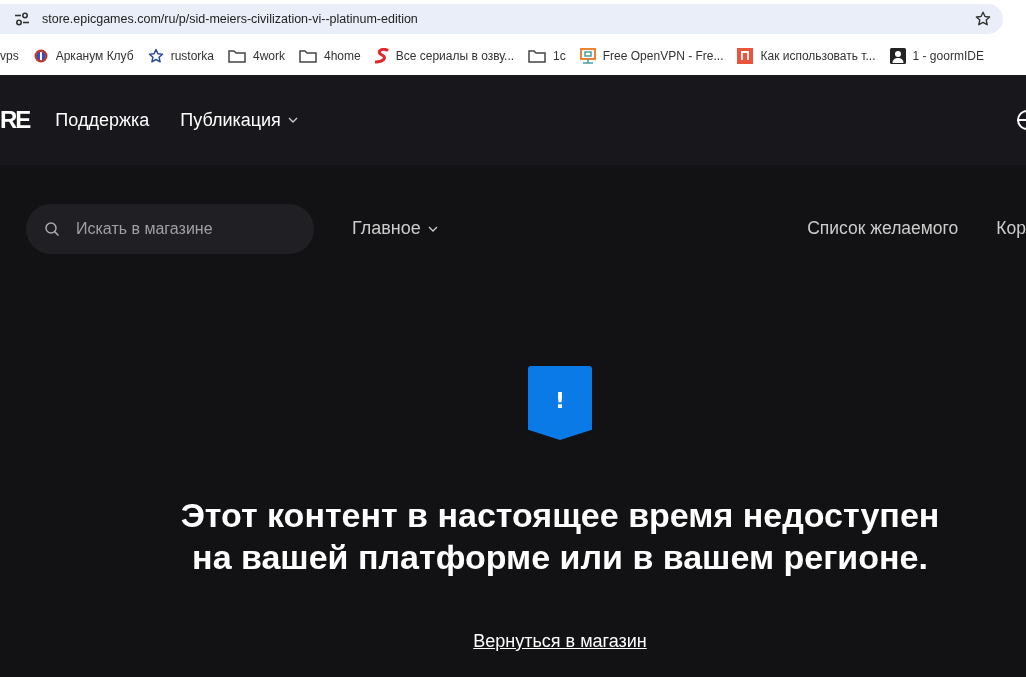 Image resolution: width=1026 pixels, height=677 pixels. What do you see at coordinates (83, 56) in the screenshot?
I see `bookmark-item: Арканум Клуб` at bounding box center [83, 56].